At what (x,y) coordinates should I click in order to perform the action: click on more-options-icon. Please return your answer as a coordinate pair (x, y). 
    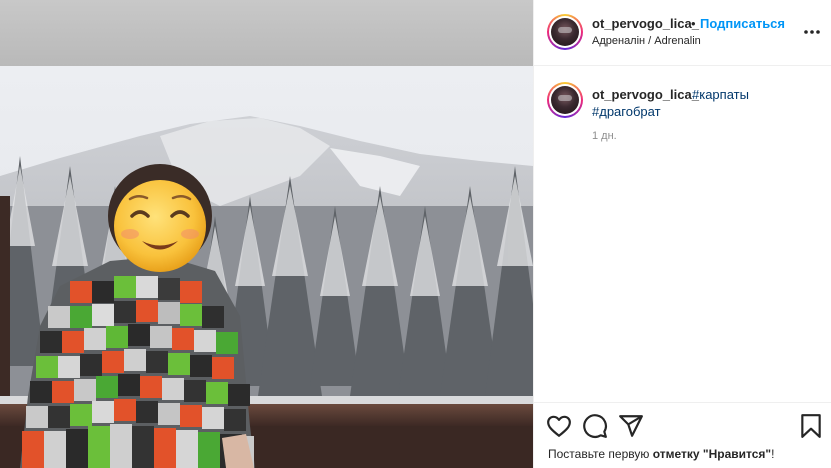
    Looking at the image, I should click on (812, 32).